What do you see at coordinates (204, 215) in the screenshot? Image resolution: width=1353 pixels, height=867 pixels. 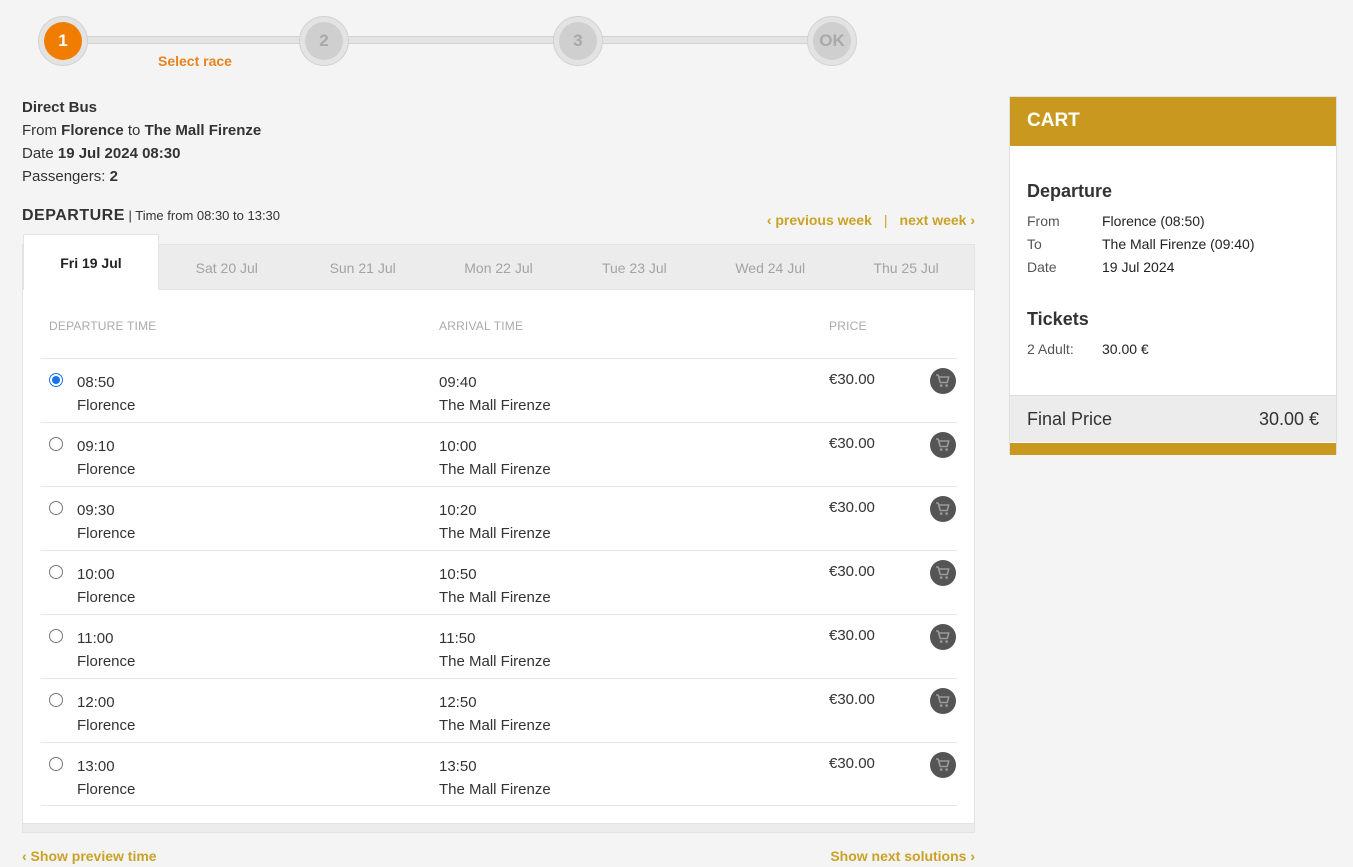 I see `departure-time-range: | Time from 08:30 to 13:30` at bounding box center [204, 215].